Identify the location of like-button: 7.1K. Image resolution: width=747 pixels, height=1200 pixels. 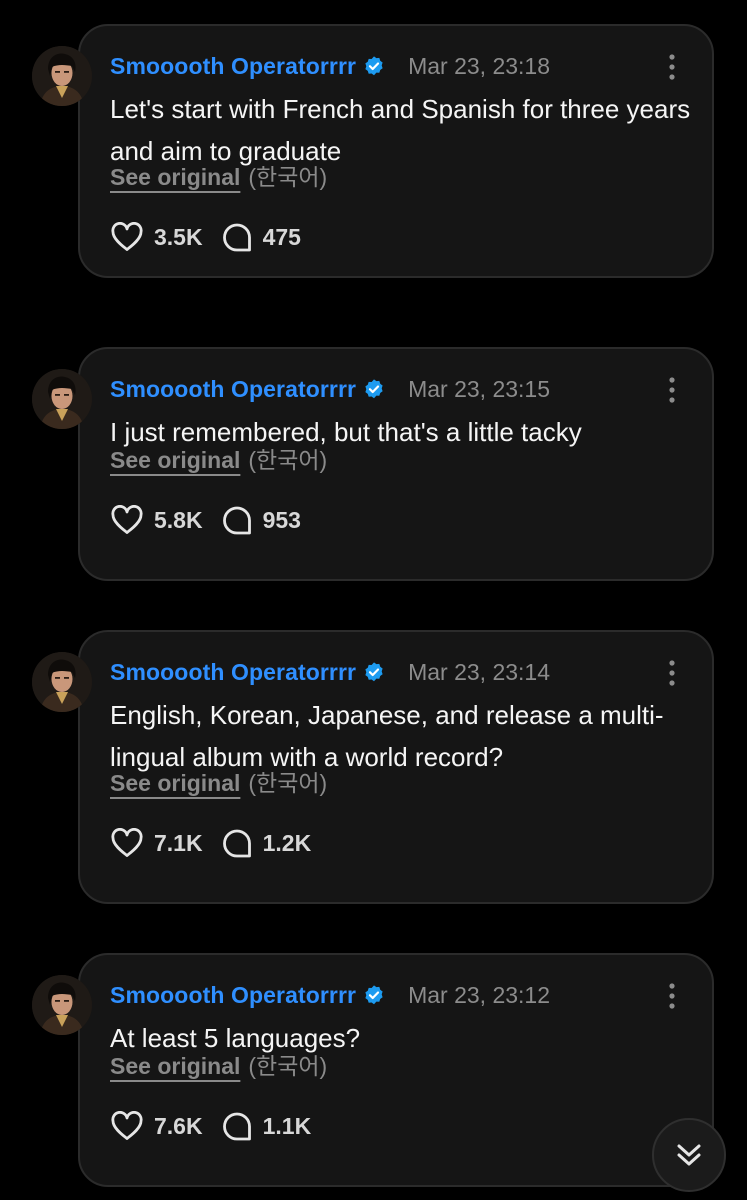
(156, 843).